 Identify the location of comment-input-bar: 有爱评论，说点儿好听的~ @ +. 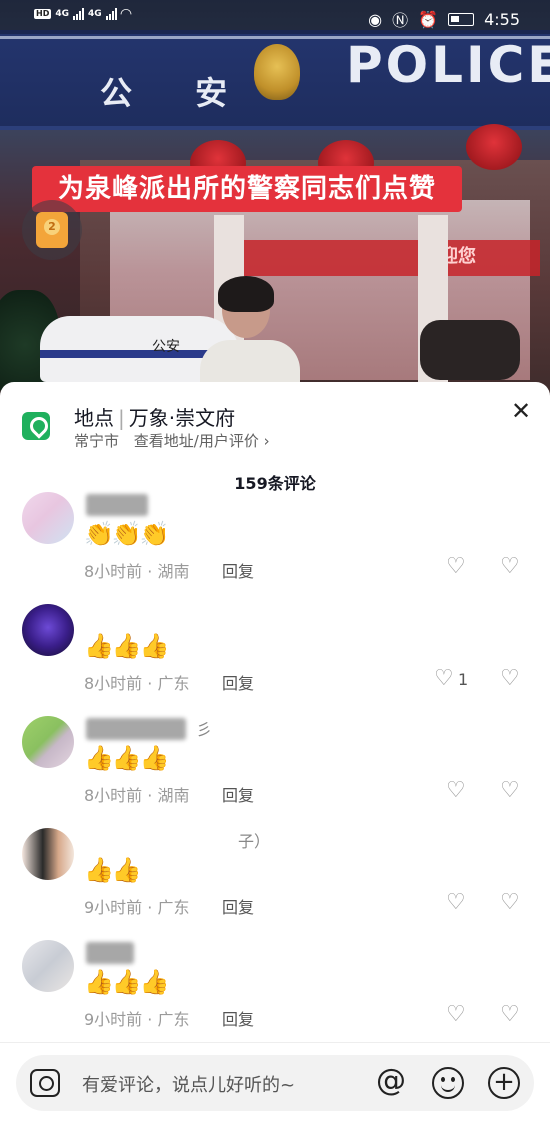
(275, 1082).